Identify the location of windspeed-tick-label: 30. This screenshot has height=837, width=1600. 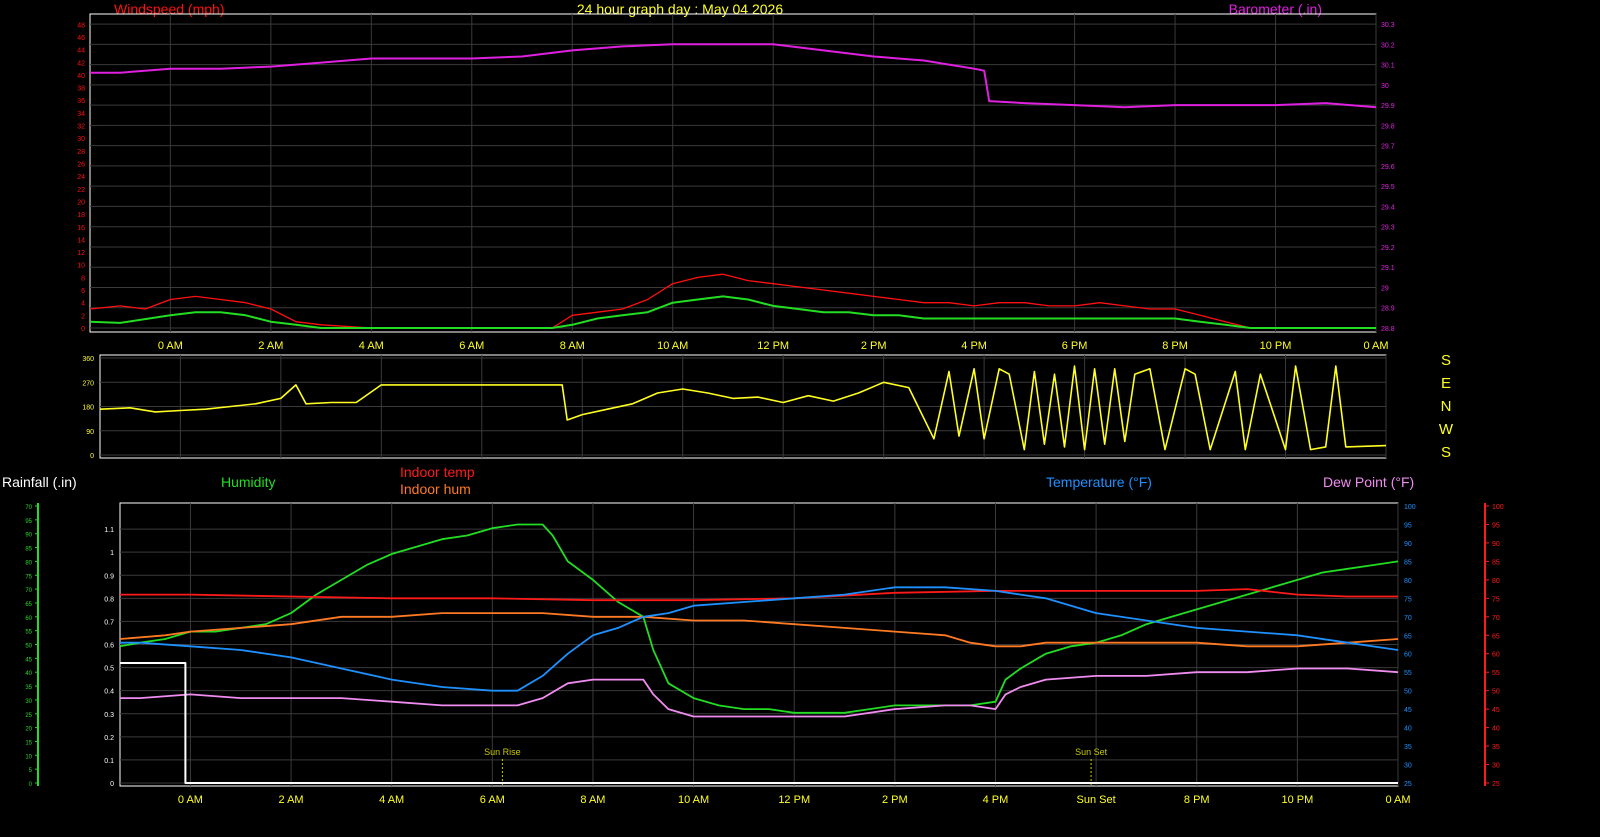
(81, 139).